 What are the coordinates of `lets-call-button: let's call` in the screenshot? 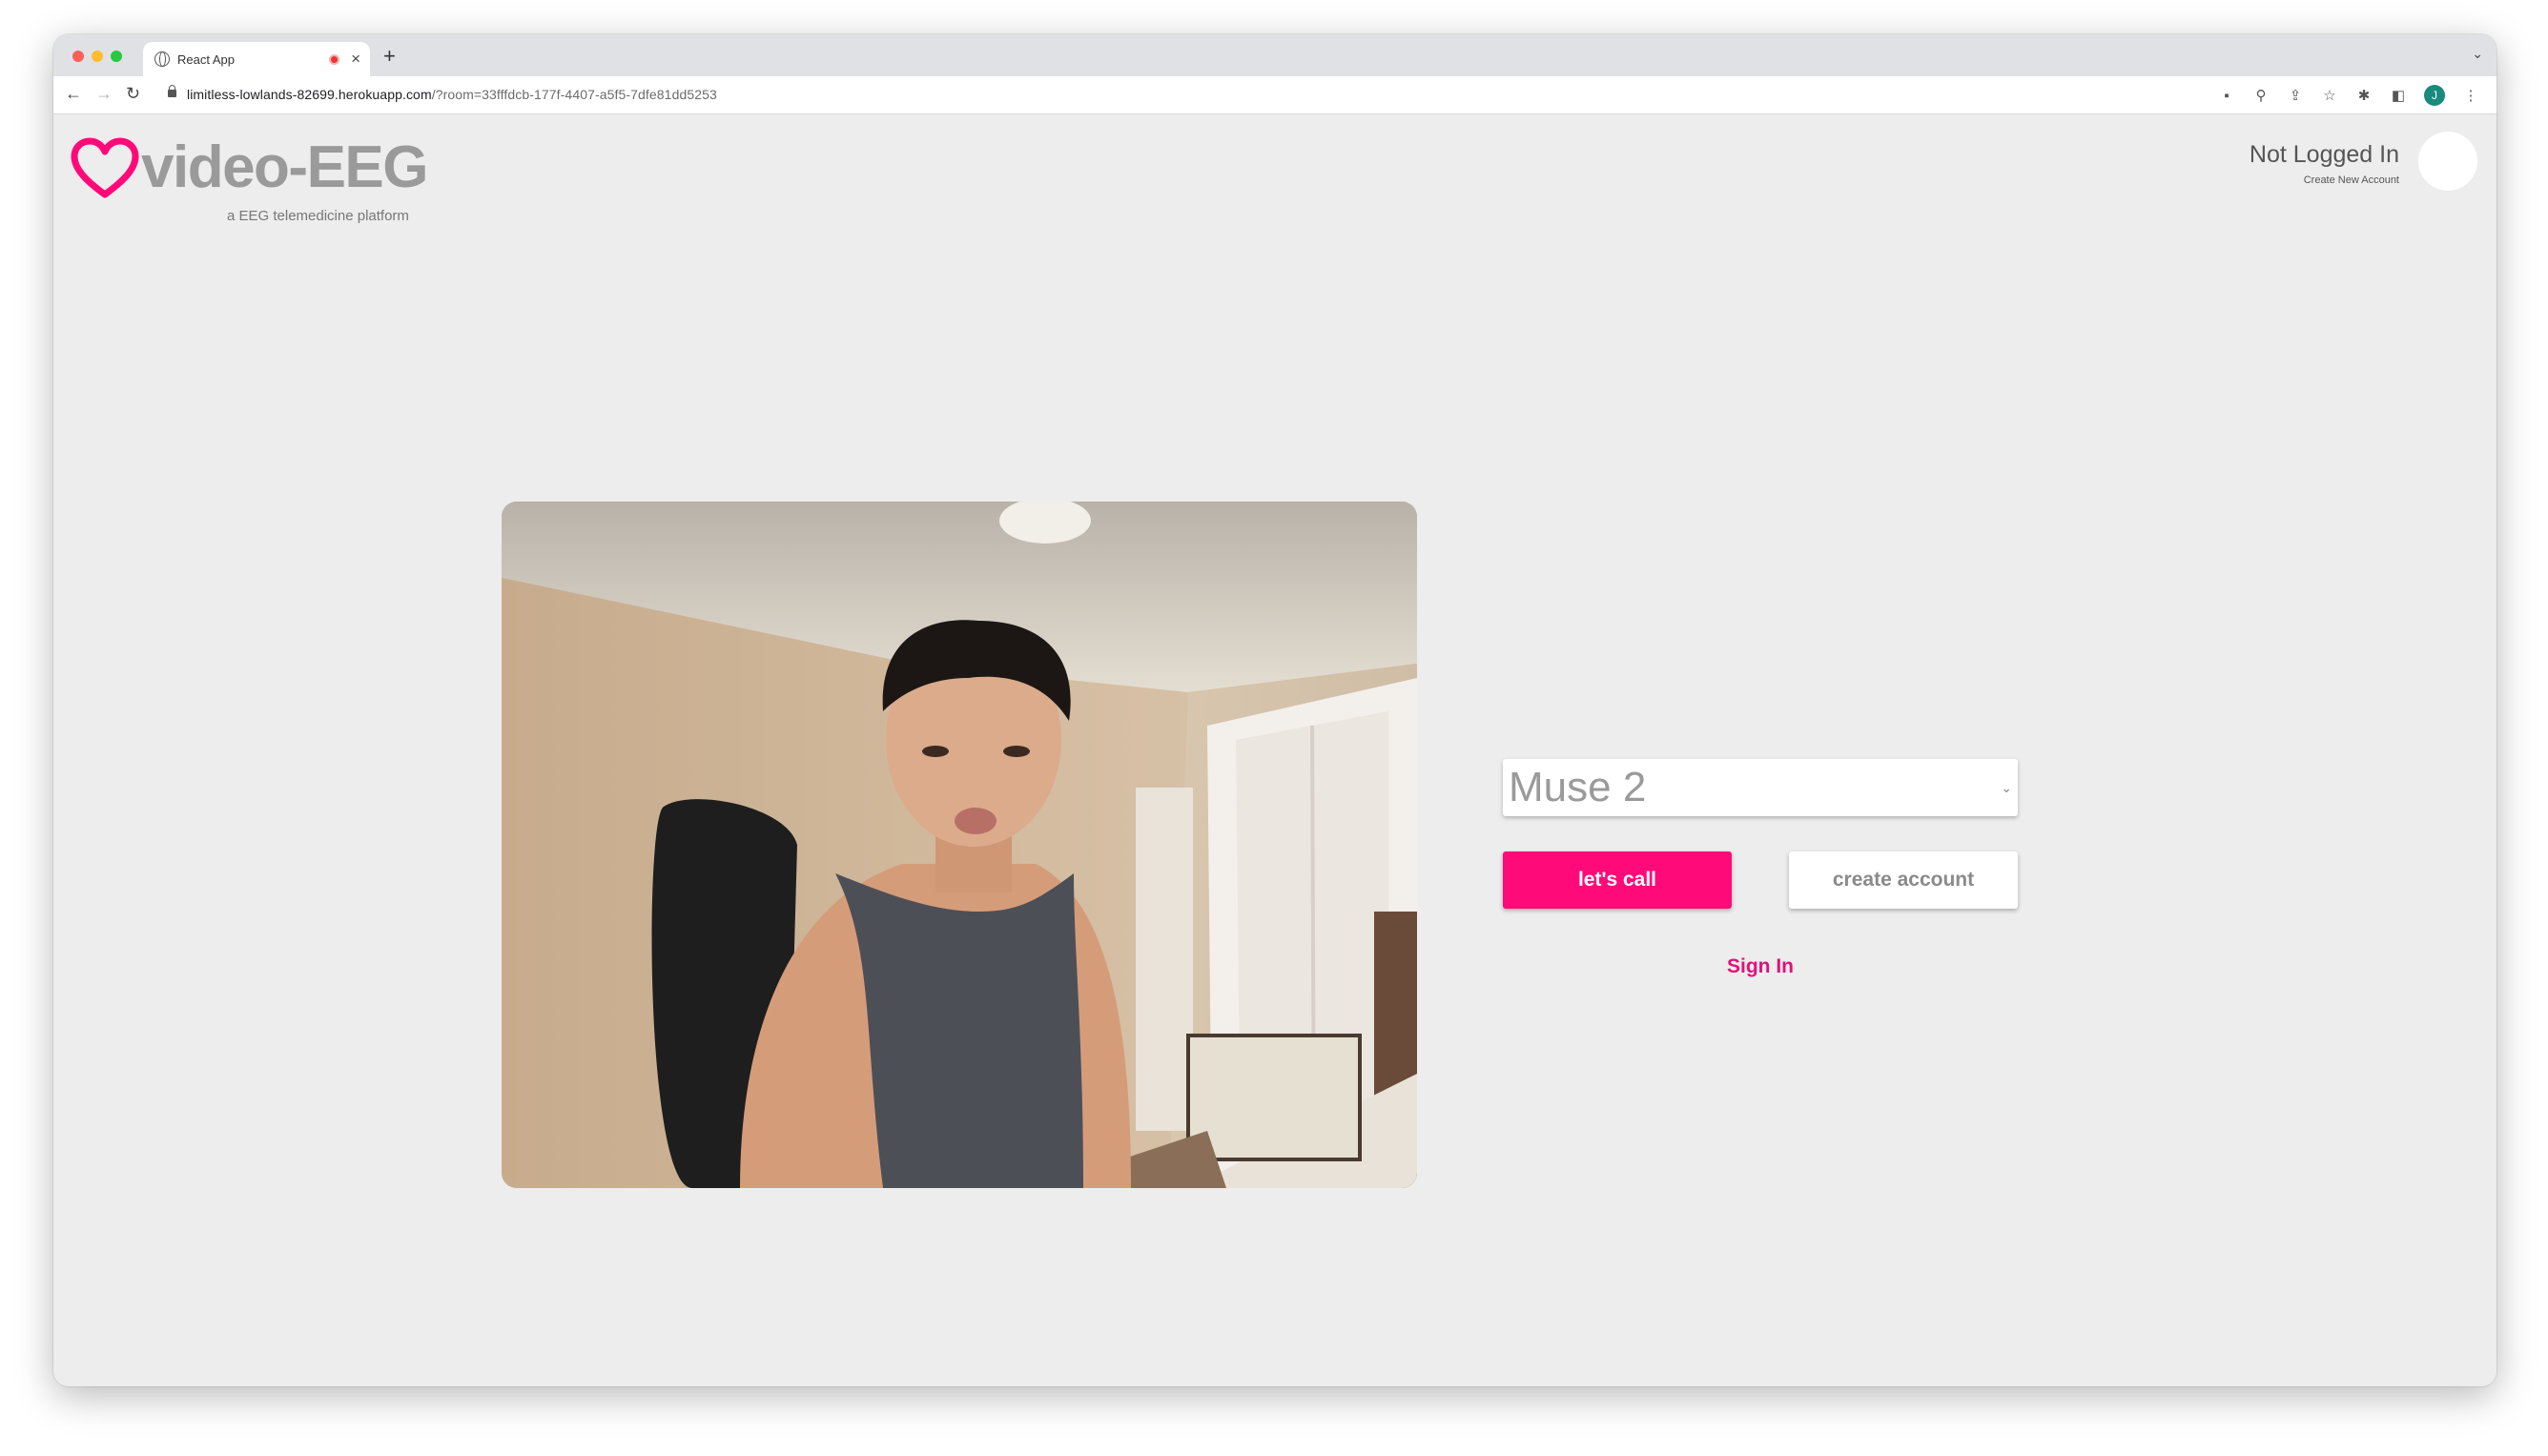 It's located at (1617, 880).